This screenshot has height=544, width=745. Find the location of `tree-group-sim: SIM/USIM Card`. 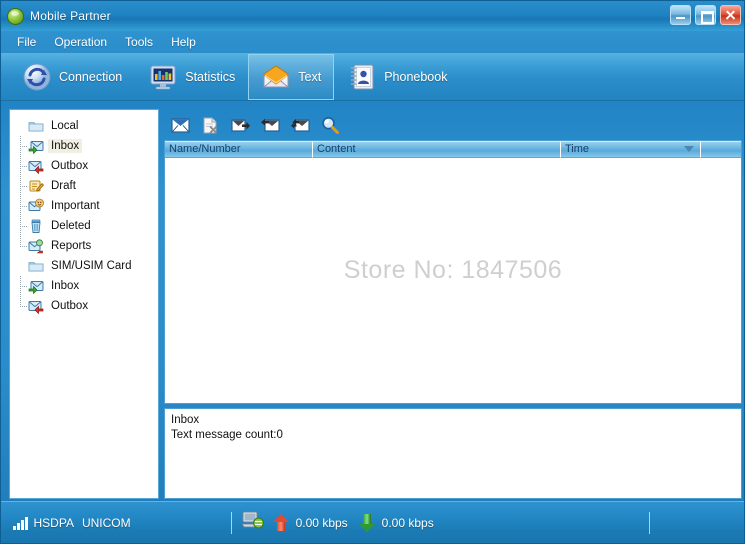

tree-group-sim: SIM/USIM Card is located at coordinates (84, 266).